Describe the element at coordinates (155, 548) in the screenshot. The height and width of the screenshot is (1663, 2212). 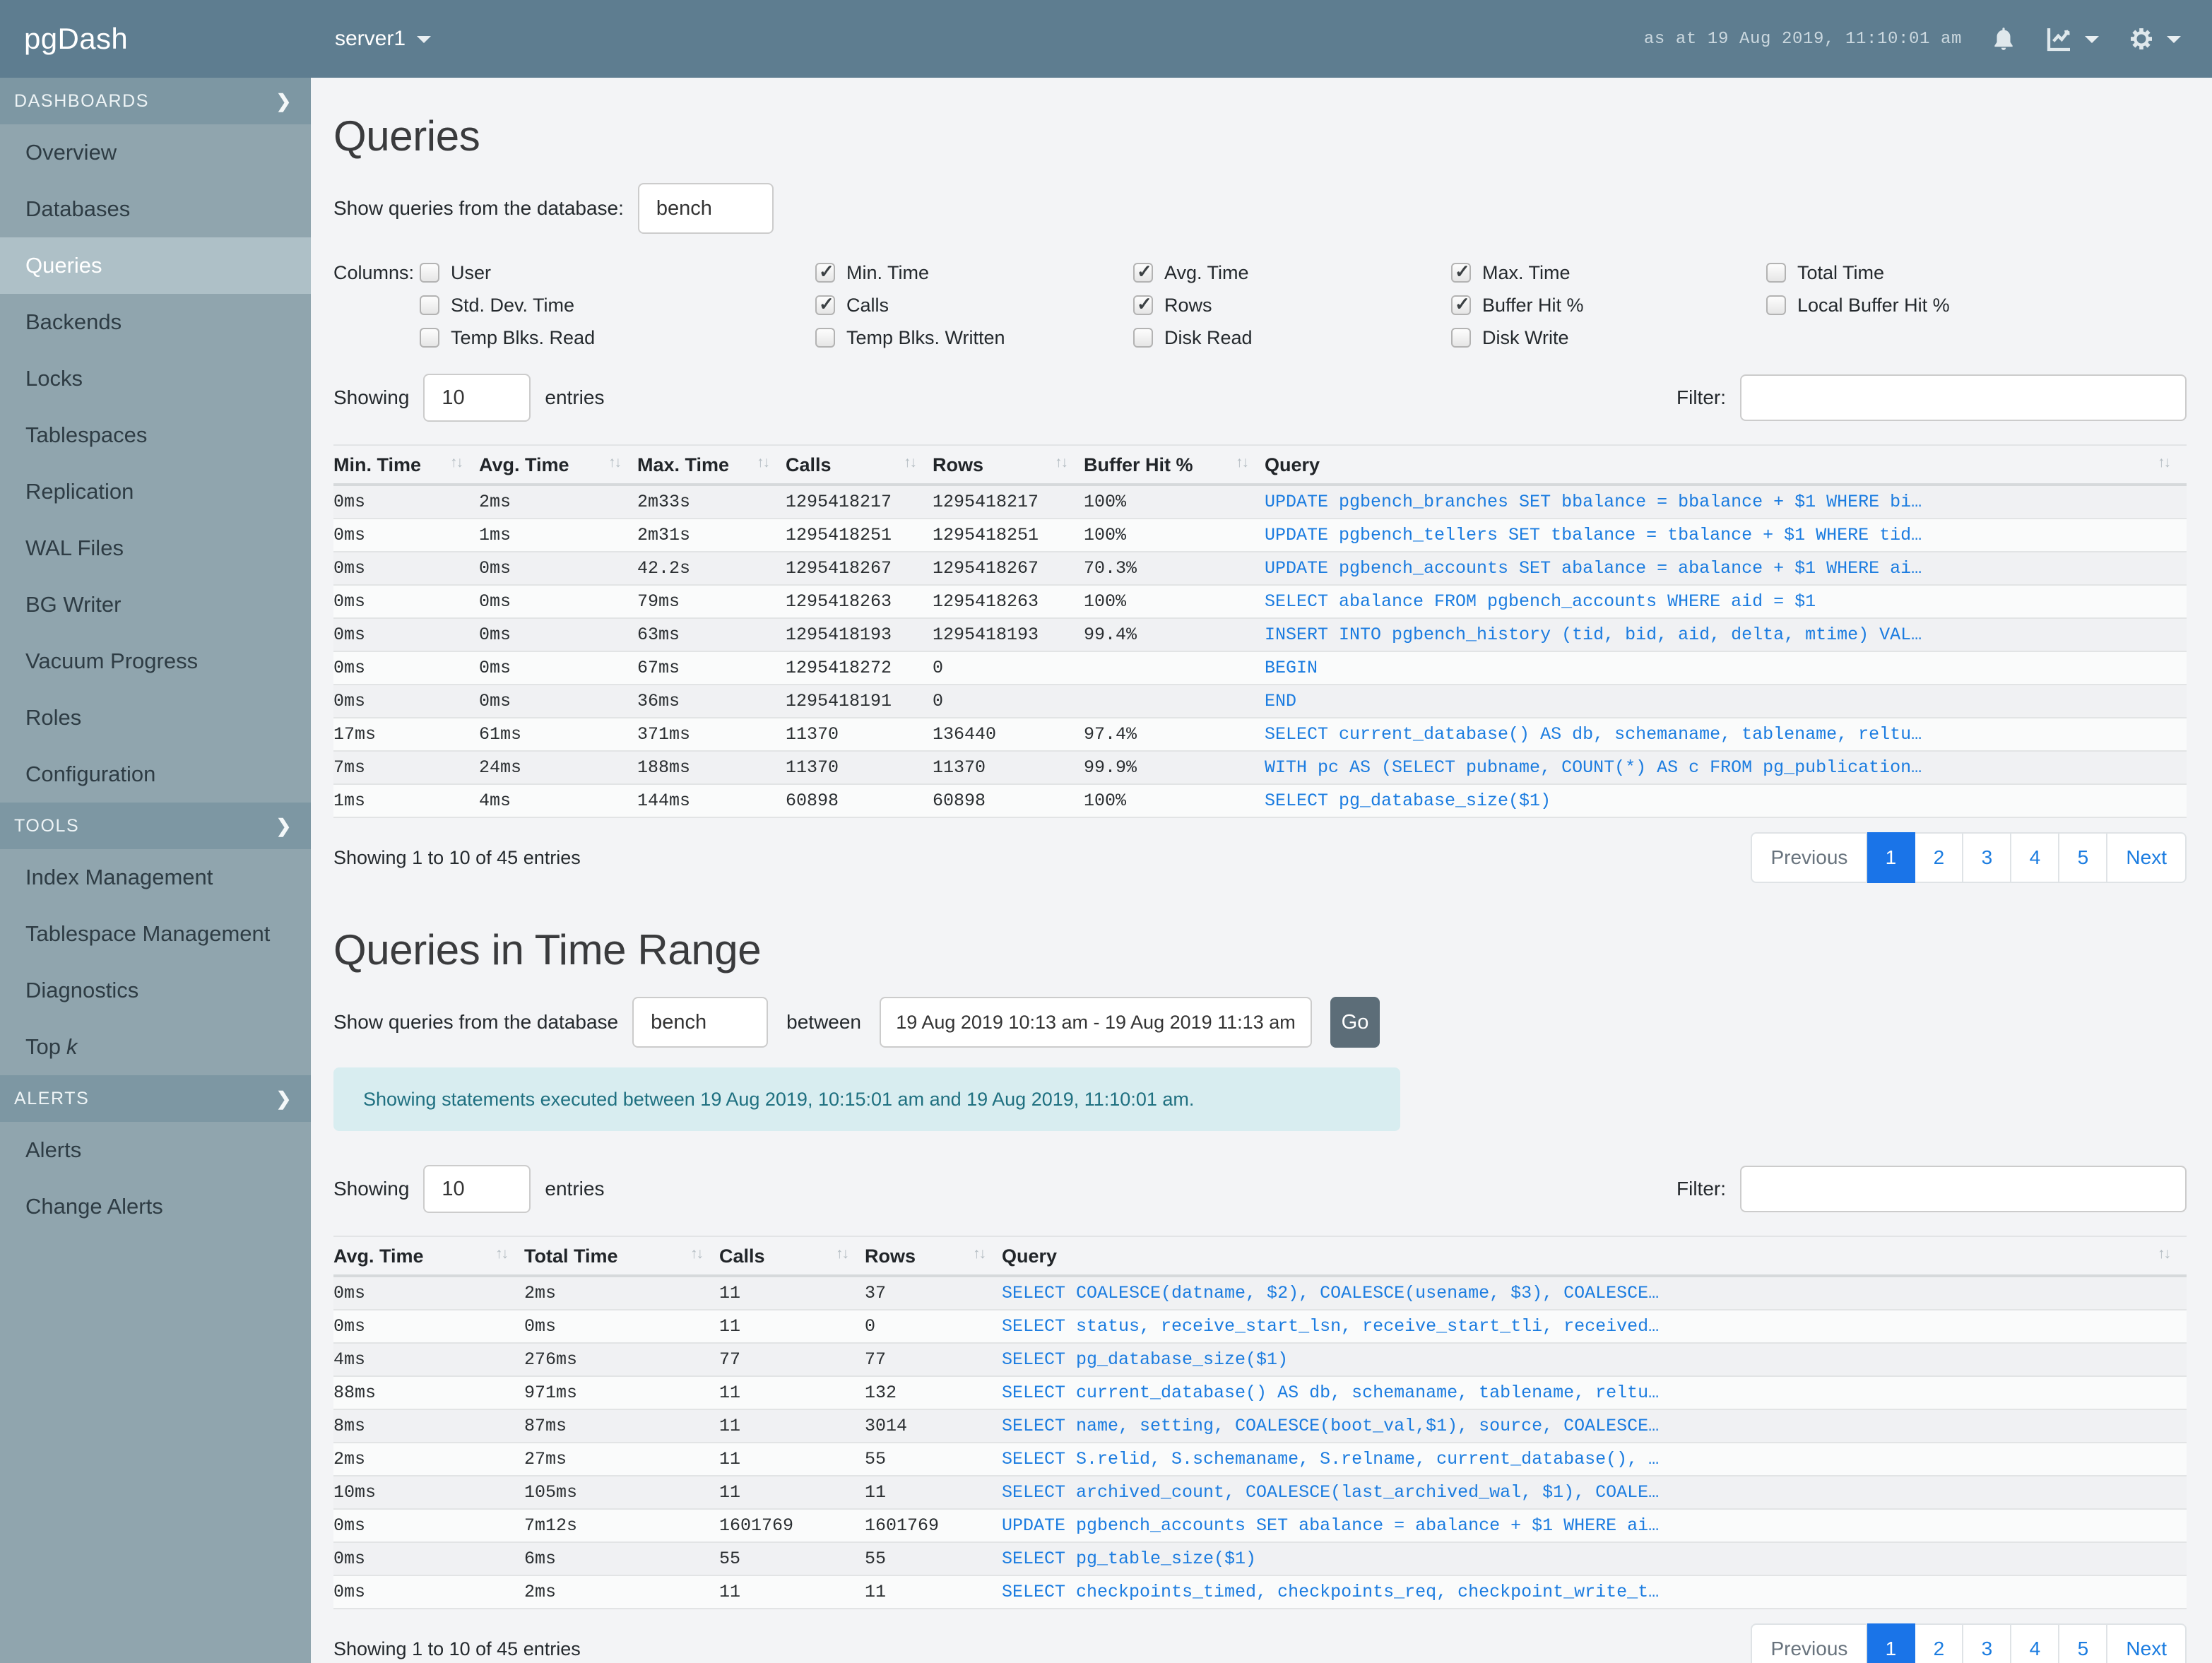
I see `sidebar-item: WAL Files` at that location.